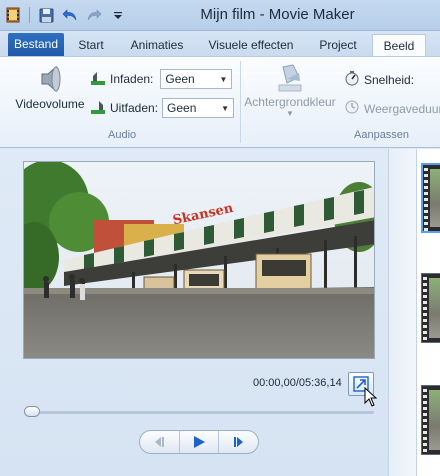  What do you see at coordinates (122, 135) in the screenshot?
I see `audio-group-label: Audio` at bounding box center [122, 135].